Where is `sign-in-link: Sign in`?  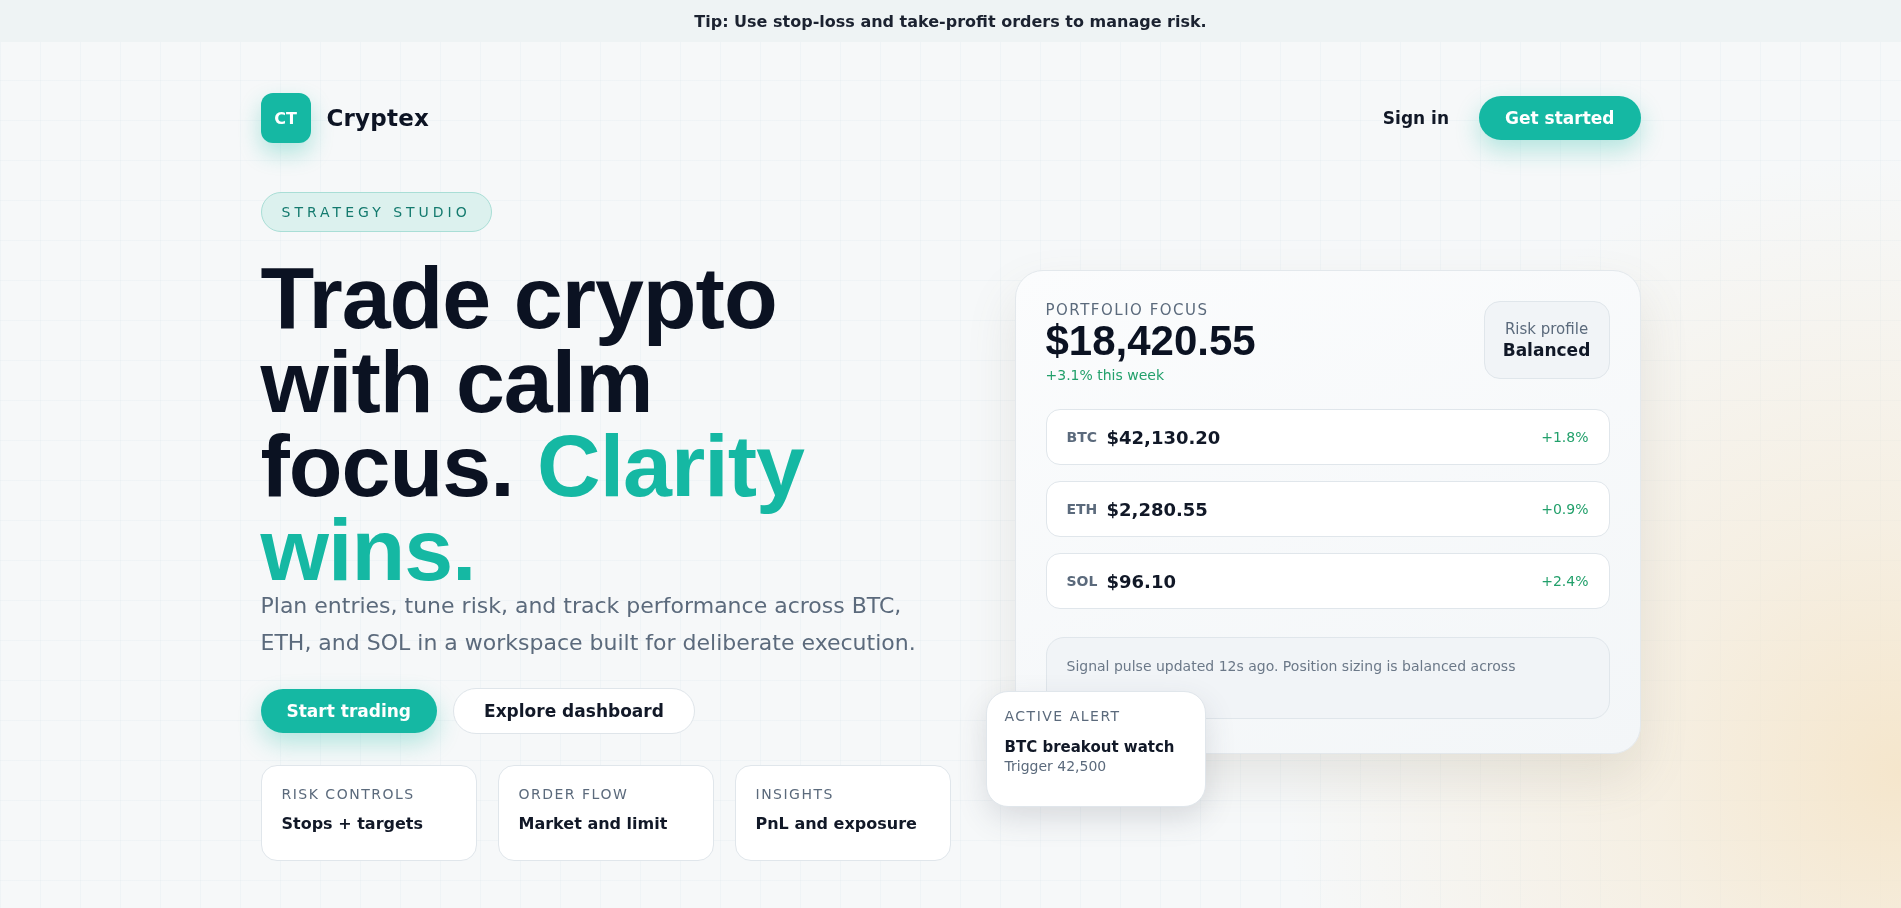
sign-in-link: Sign in is located at coordinates (1416, 118).